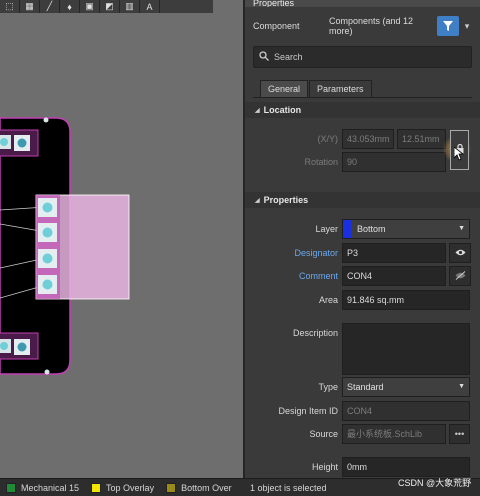  I want to click on row-designator: Designator P3, so click(362, 253).